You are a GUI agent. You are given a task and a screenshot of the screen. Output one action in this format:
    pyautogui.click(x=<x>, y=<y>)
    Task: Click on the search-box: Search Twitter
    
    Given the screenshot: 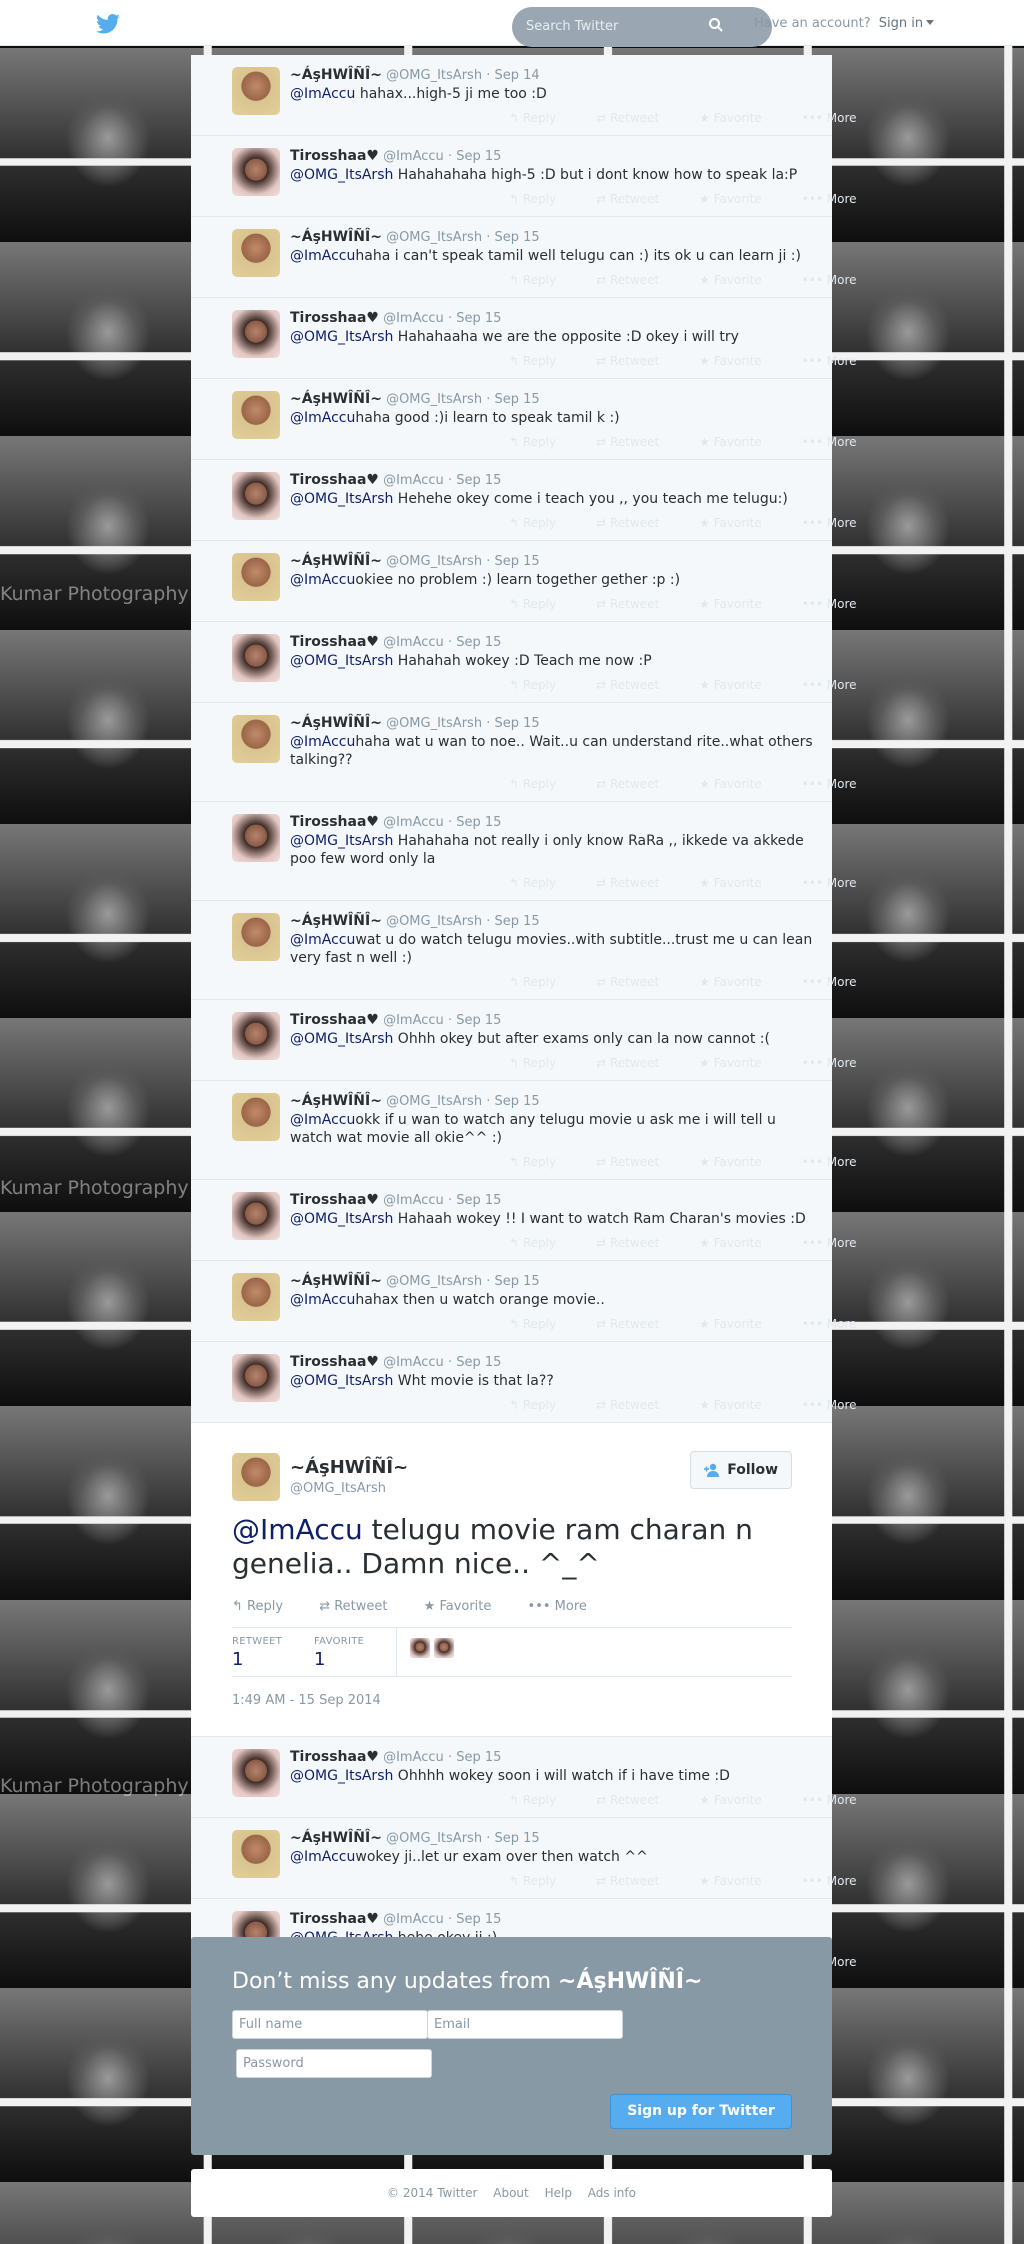 What is the action you would take?
    pyautogui.click(x=642, y=27)
    